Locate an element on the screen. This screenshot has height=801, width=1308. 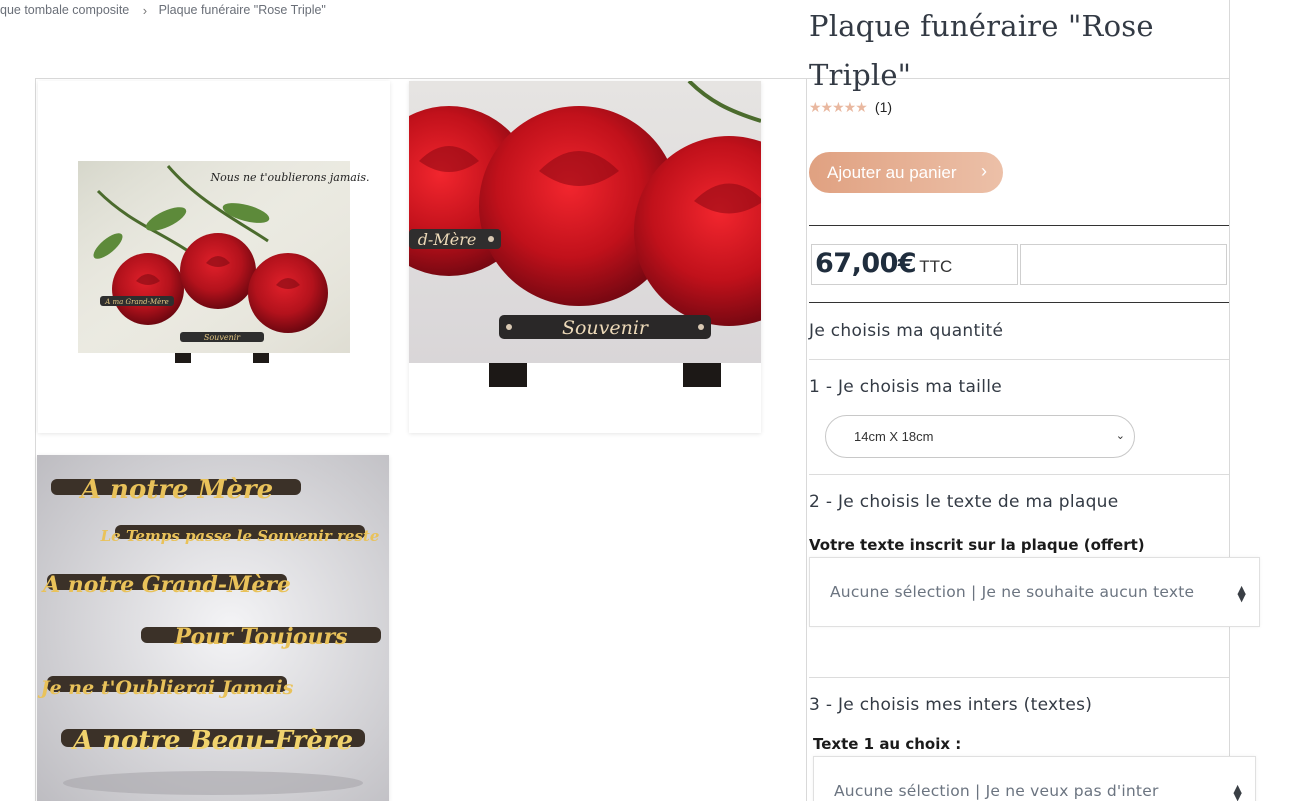
size-select-value: 14cm X 18cm is located at coordinates (894, 436).